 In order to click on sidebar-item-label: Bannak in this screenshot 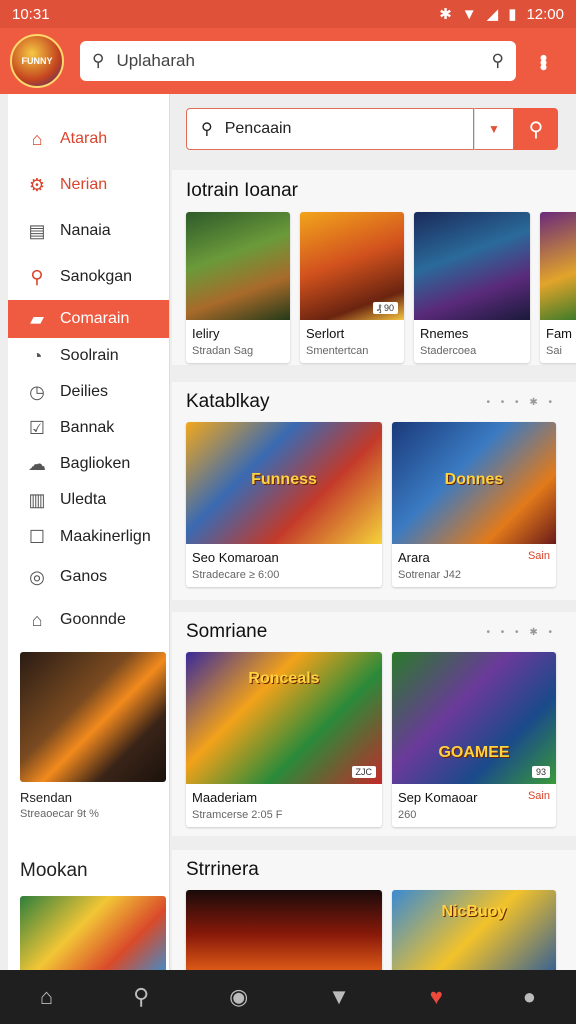, I will do `click(87, 427)`.